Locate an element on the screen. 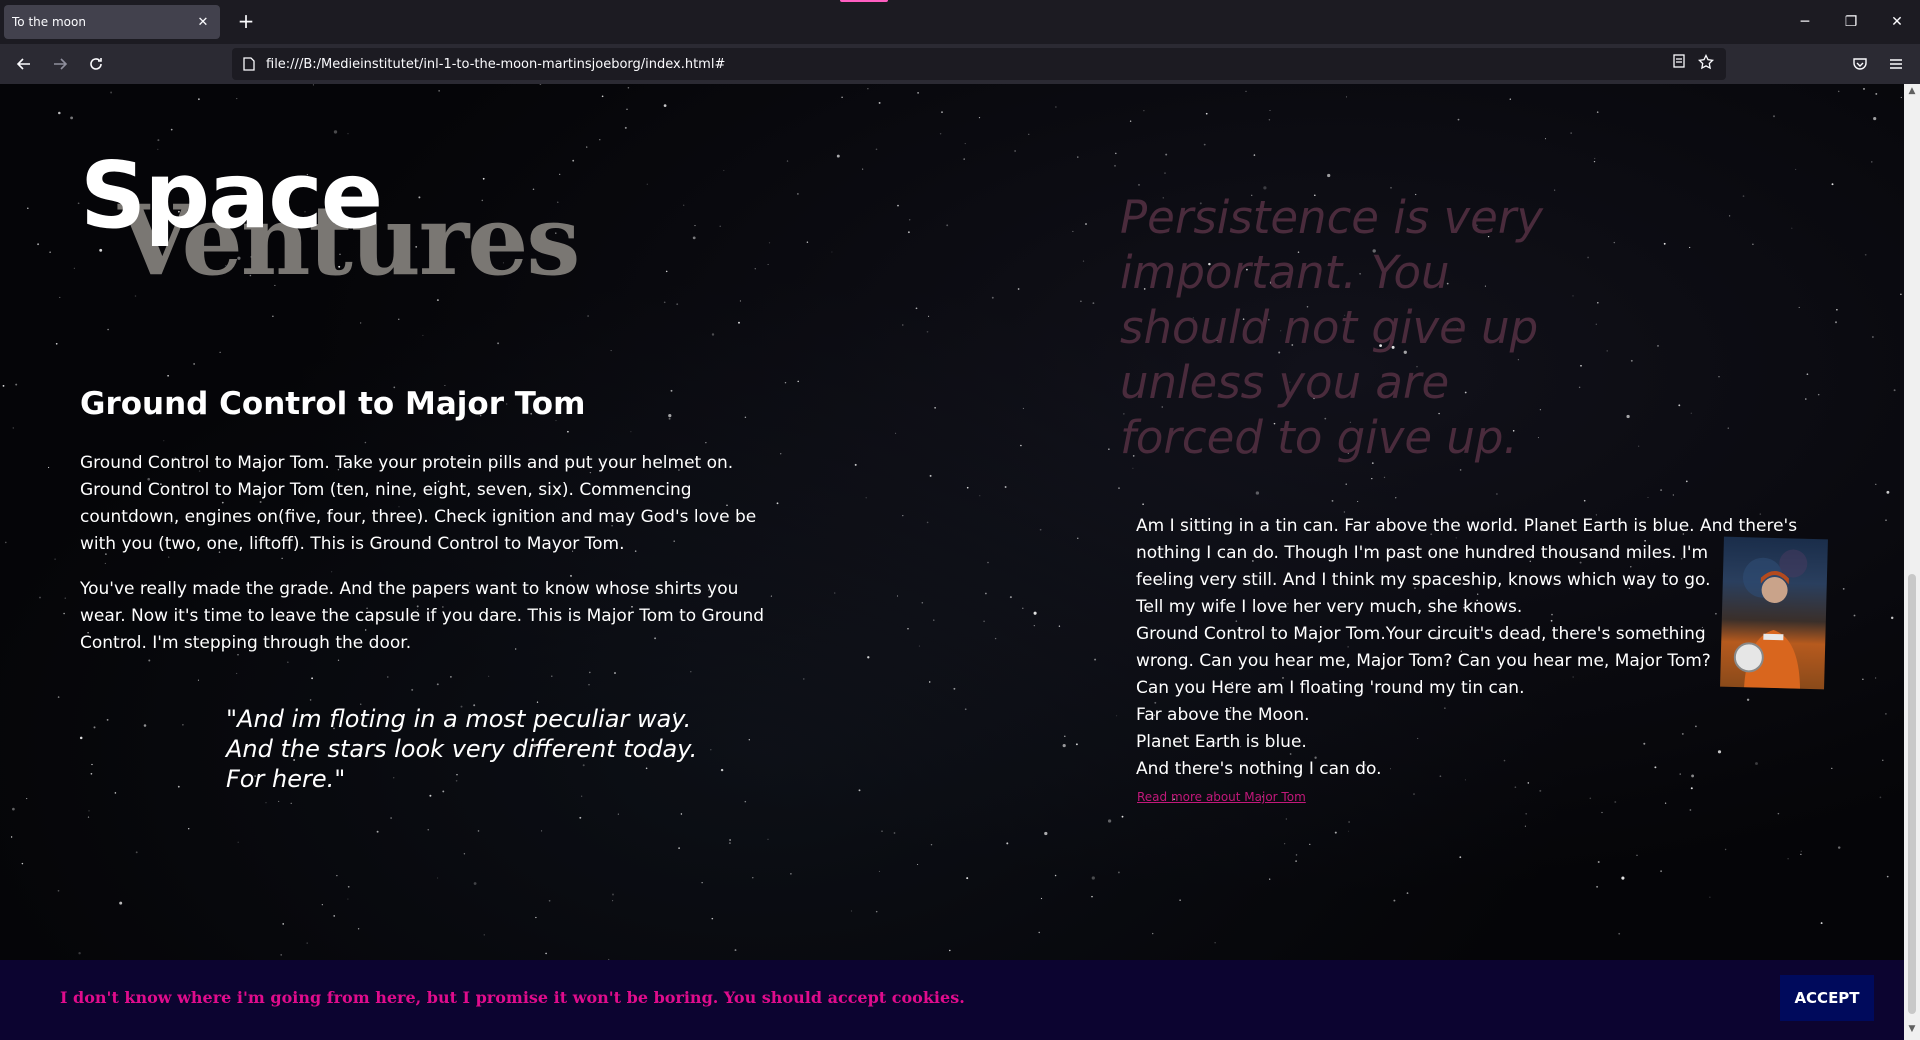 This screenshot has height=1040, width=1920. forward-button is located at coordinates (60, 64).